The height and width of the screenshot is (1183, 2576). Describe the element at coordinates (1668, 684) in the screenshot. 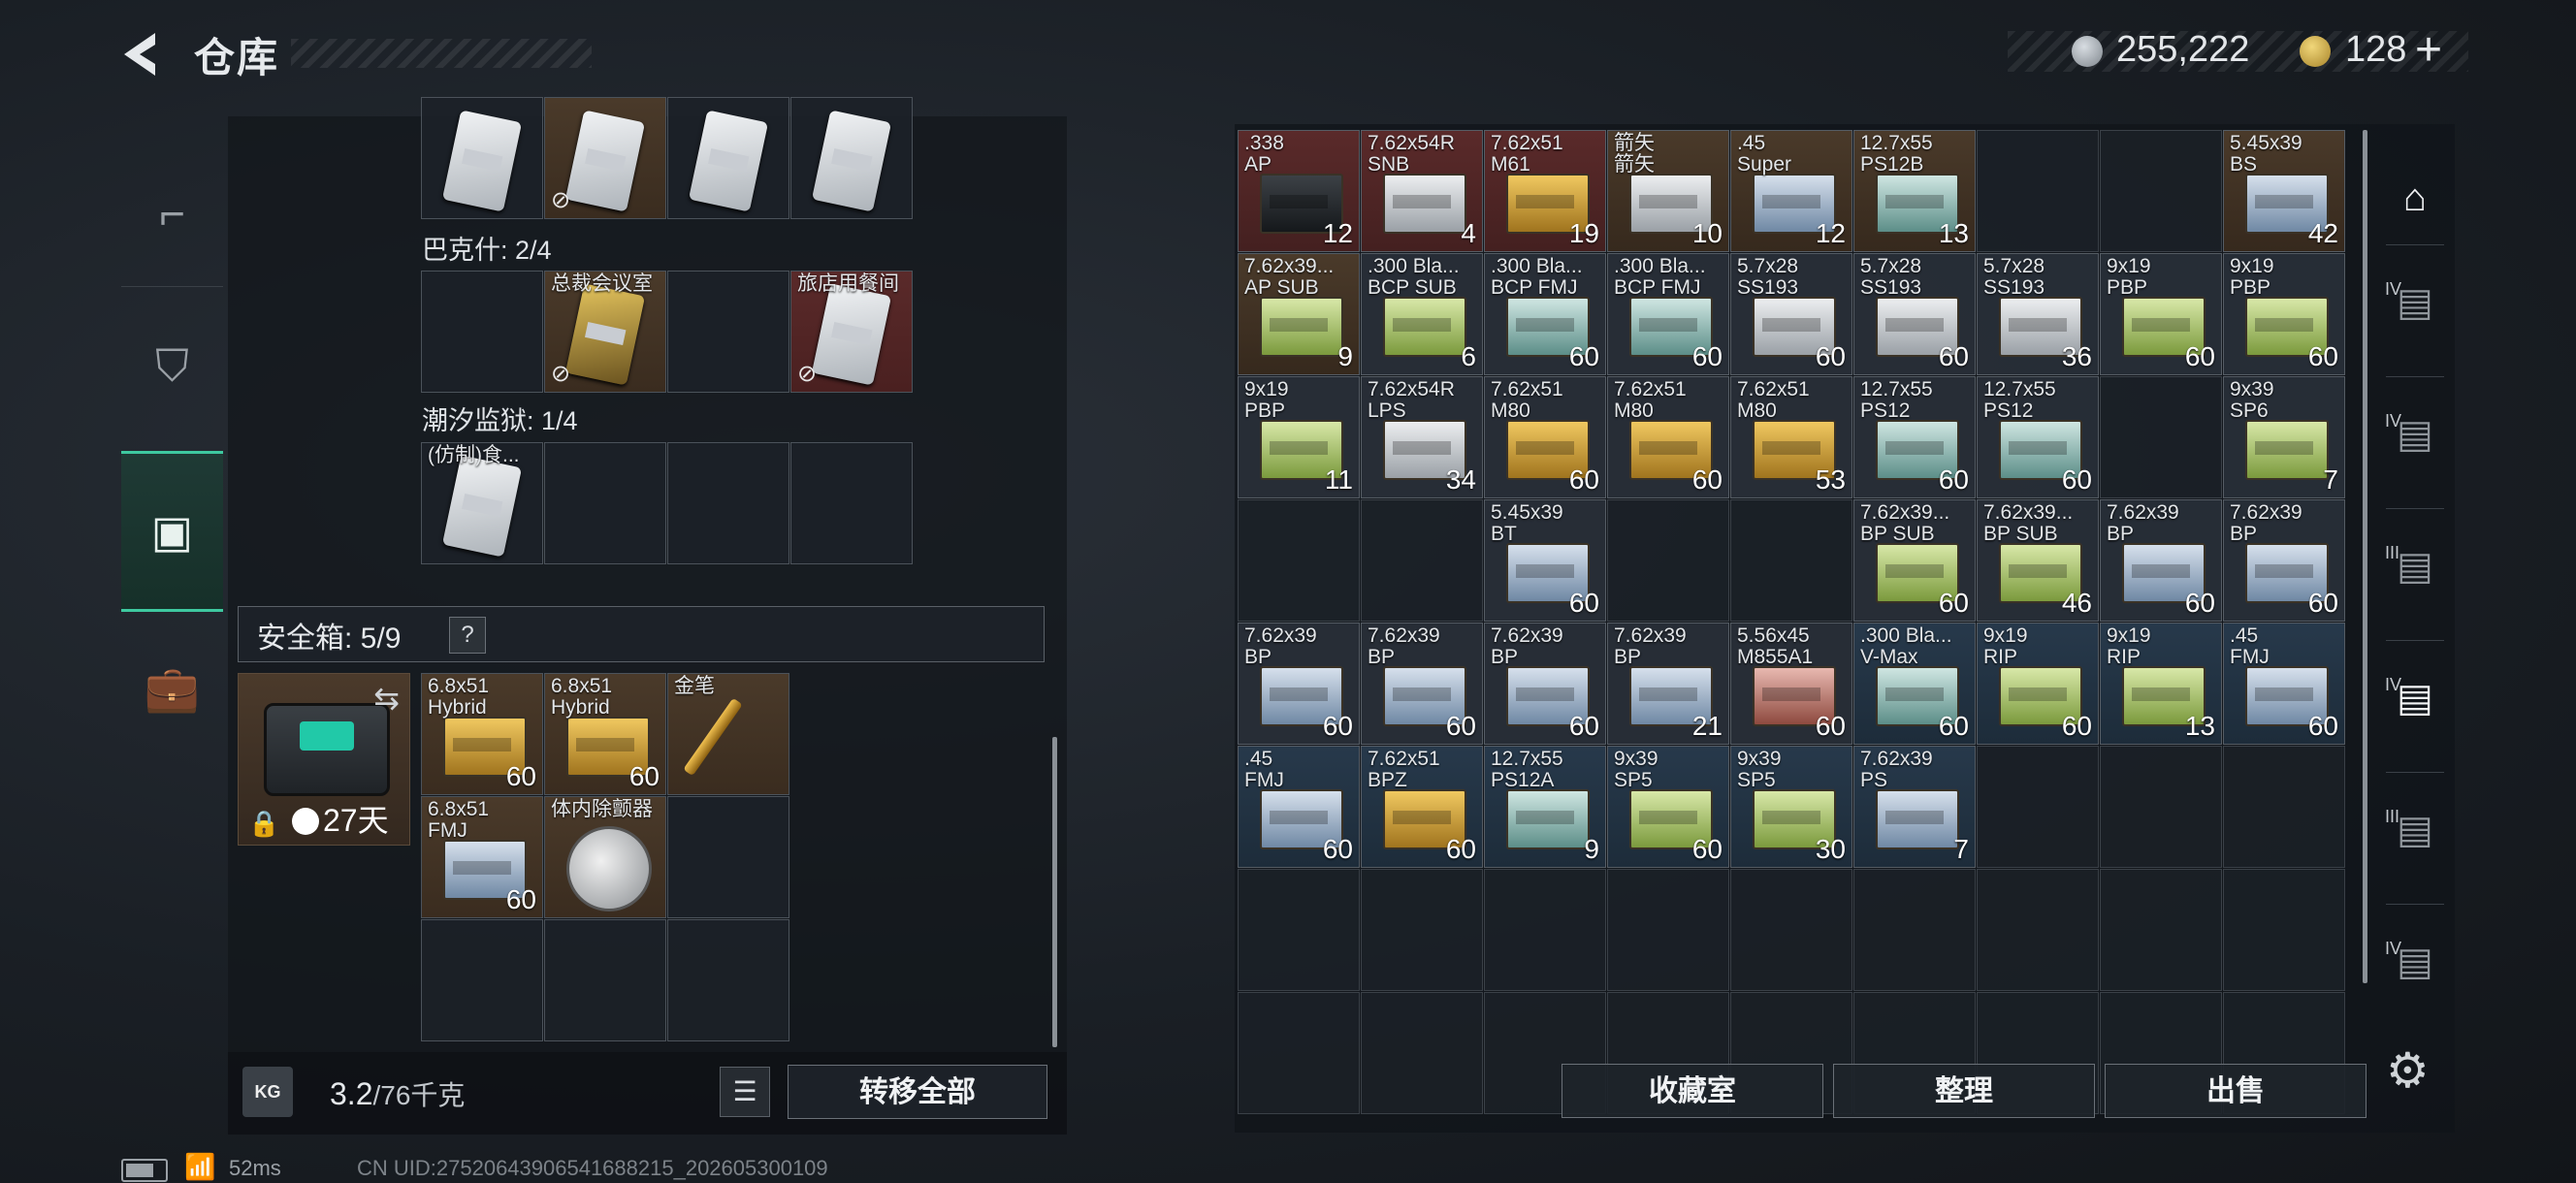

I see `stash-item-slot: 7.62x39 BP 21` at that location.